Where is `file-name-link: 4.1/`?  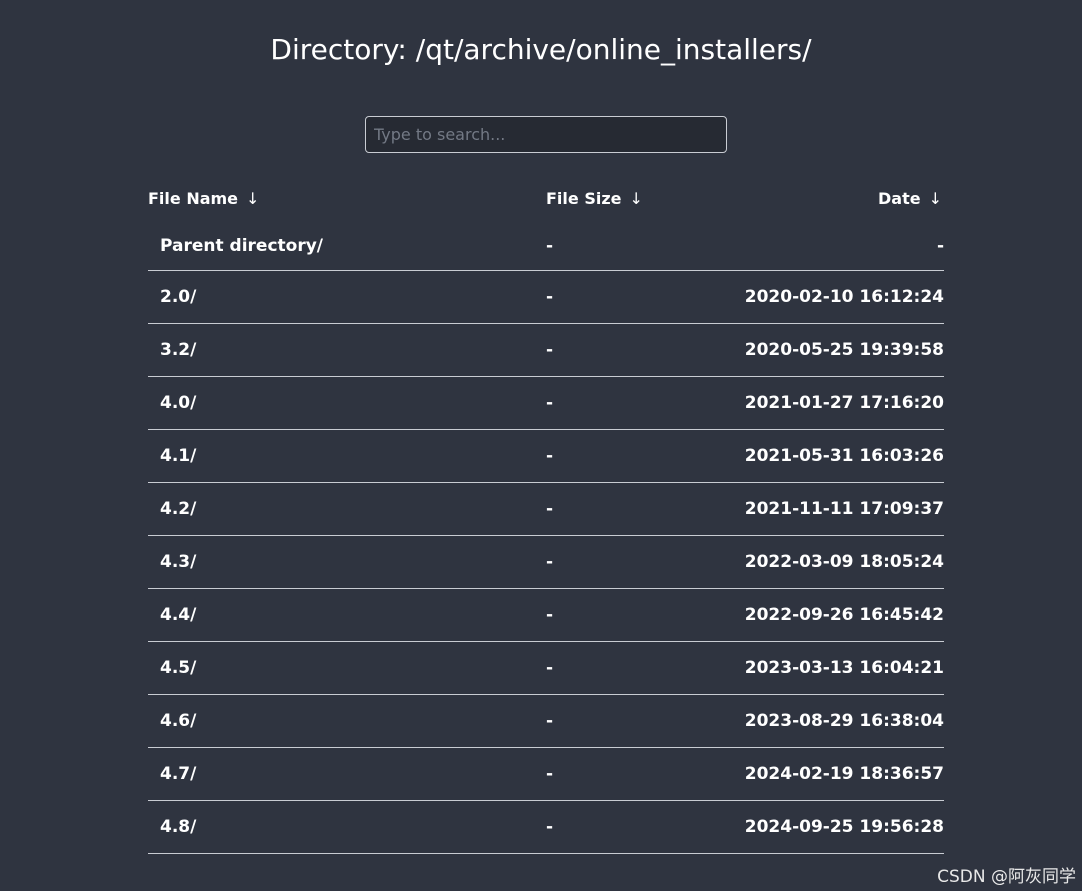 file-name-link: 4.1/ is located at coordinates (347, 456).